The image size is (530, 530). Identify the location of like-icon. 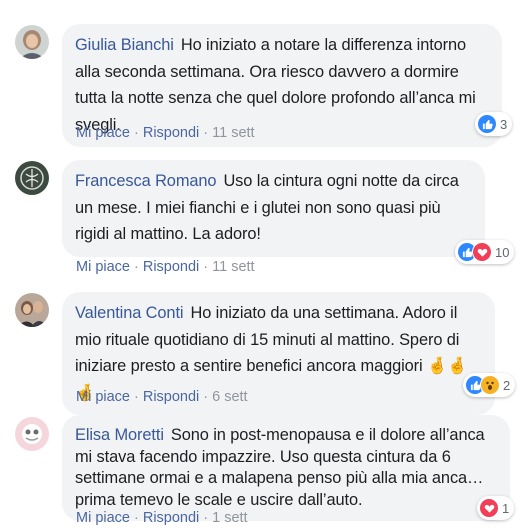
(487, 124).